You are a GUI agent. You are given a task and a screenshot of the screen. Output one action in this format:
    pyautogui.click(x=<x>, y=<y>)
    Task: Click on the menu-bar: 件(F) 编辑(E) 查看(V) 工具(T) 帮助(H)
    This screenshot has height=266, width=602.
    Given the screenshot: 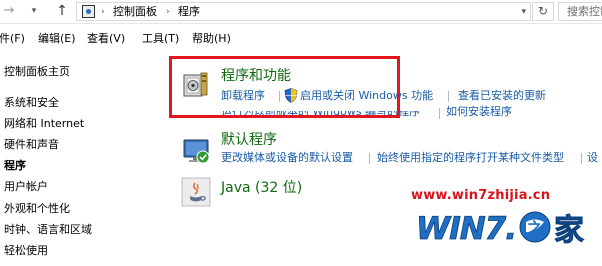 What is the action you would take?
    pyautogui.click(x=301, y=39)
    